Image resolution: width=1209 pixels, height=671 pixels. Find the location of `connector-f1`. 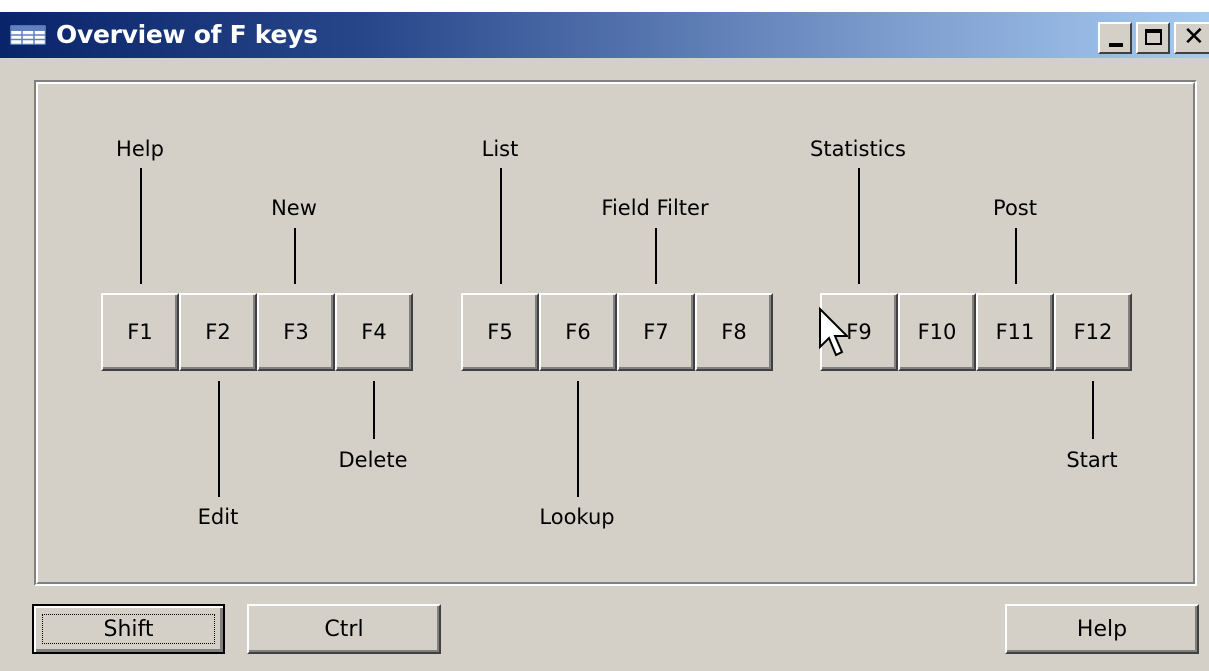

connector-f1 is located at coordinates (141, 226).